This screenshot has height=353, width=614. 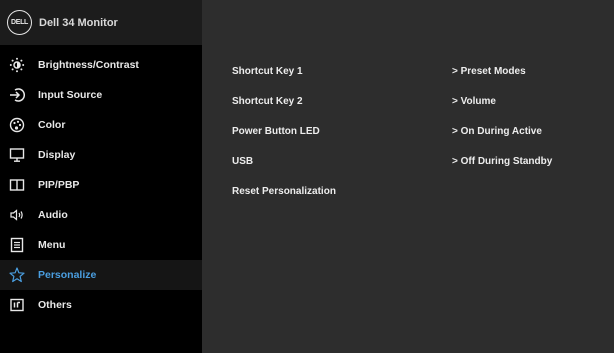 I want to click on dell-logo: DELL, so click(x=19, y=22).